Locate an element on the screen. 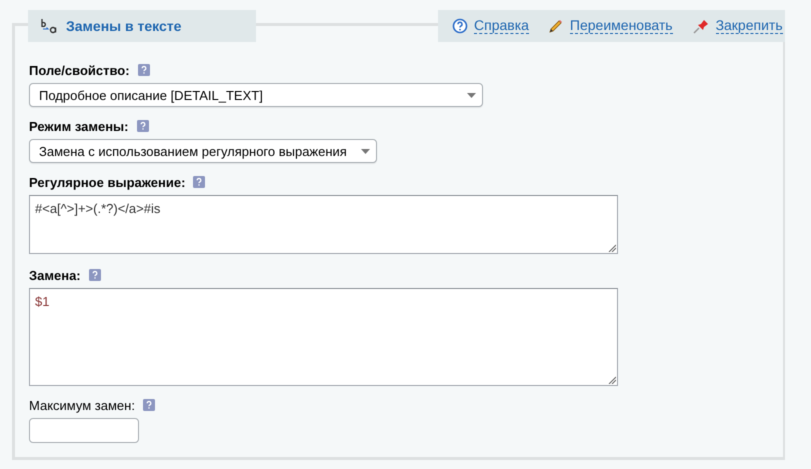 This screenshot has height=469, width=811. dropdown: Замена с использованием регулярного выражения is located at coordinates (203, 151).